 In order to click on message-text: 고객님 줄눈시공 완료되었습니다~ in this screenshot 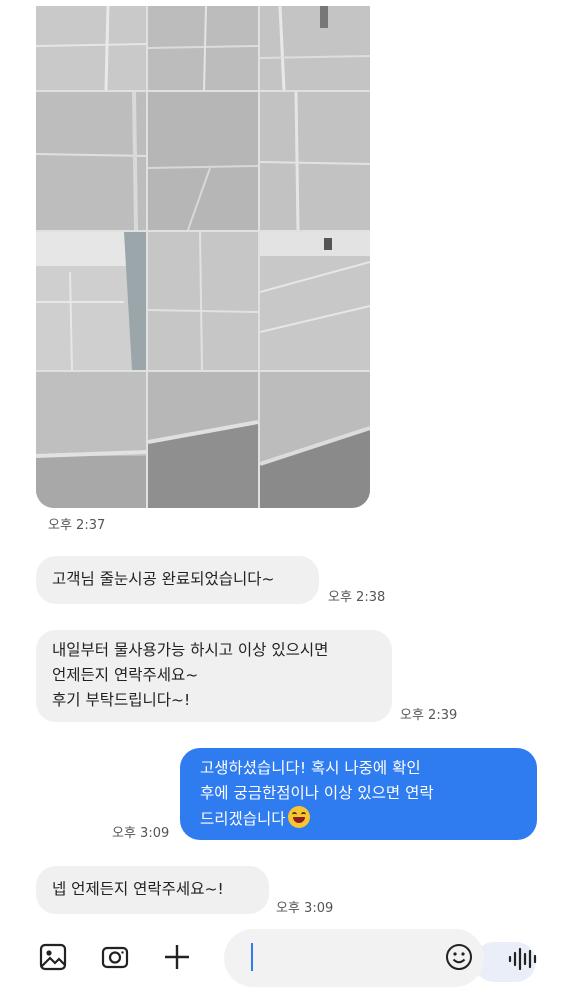, I will do `click(163, 579)`.